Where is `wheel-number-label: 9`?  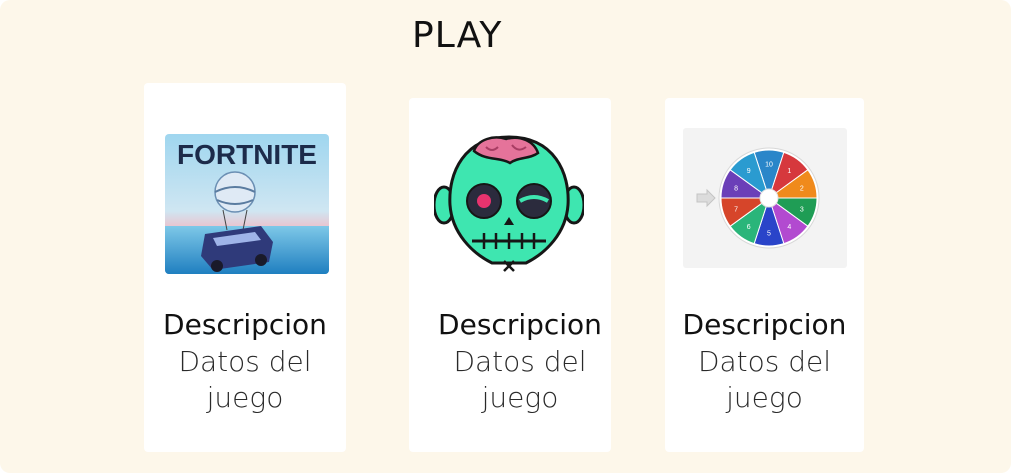
wheel-number-label: 9 is located at coordinates (749, 171).